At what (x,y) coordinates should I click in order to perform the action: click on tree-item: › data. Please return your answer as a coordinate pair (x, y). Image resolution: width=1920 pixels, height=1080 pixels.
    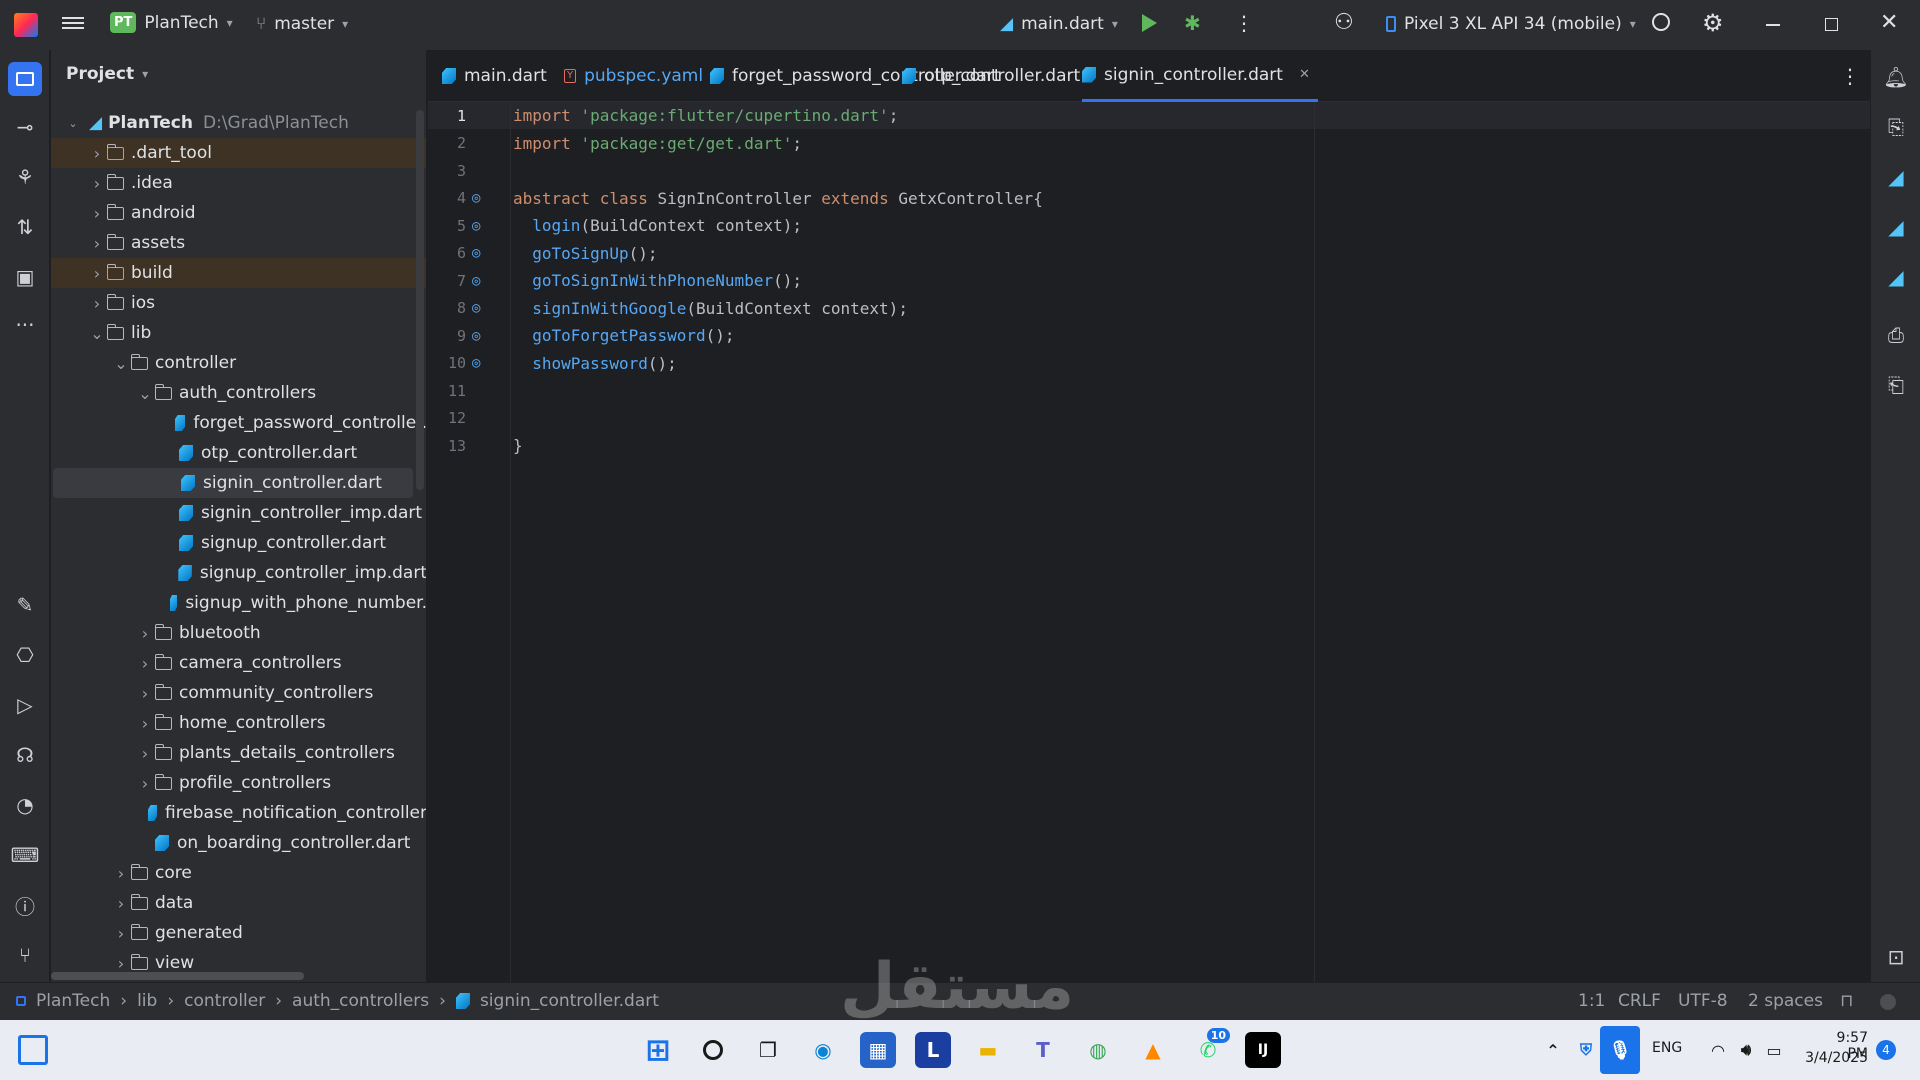
    Looking at the image, I should click on (238, 903).